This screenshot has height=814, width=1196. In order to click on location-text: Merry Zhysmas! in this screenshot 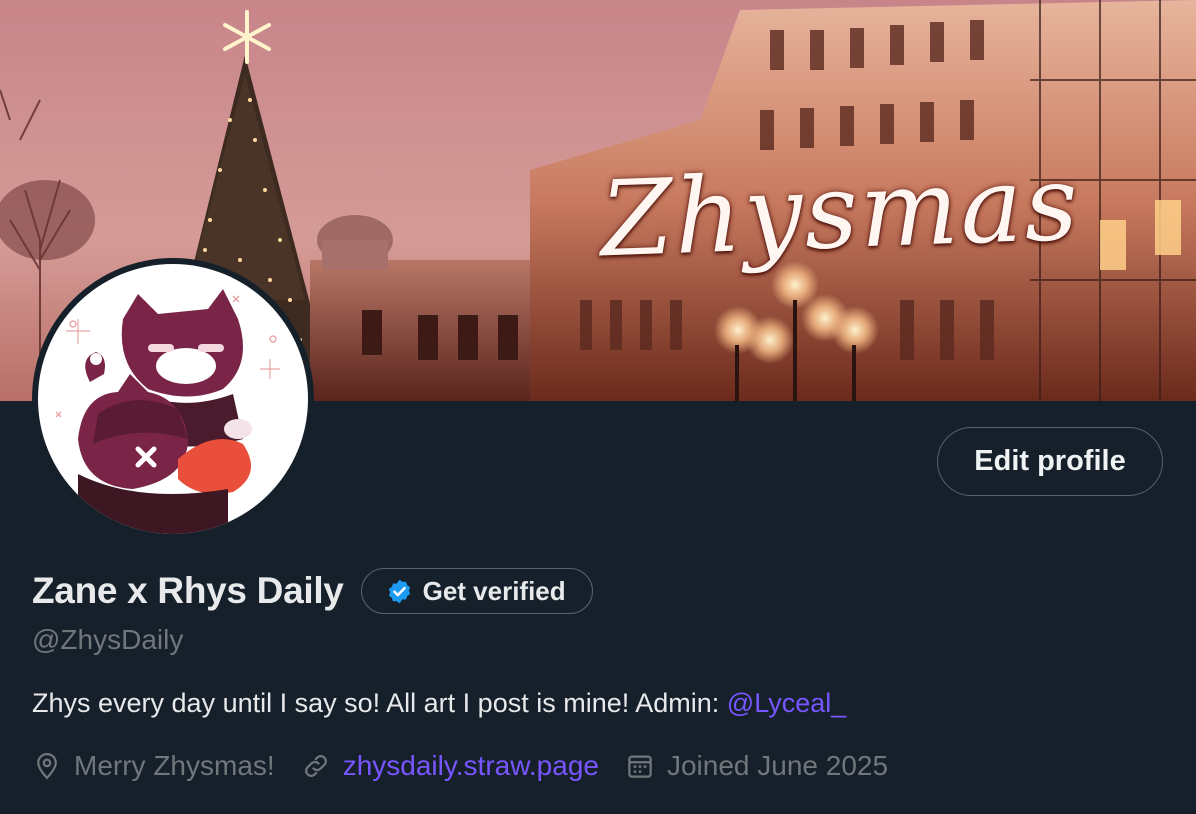, I will do `click(174, 765)`.